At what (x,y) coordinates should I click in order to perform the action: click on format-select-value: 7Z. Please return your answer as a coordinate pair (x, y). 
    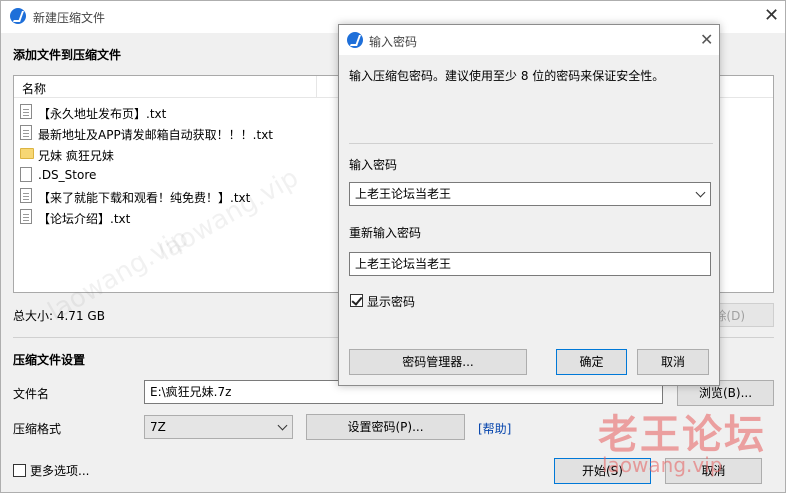
    Looking at the image, I should click on (158, 427).